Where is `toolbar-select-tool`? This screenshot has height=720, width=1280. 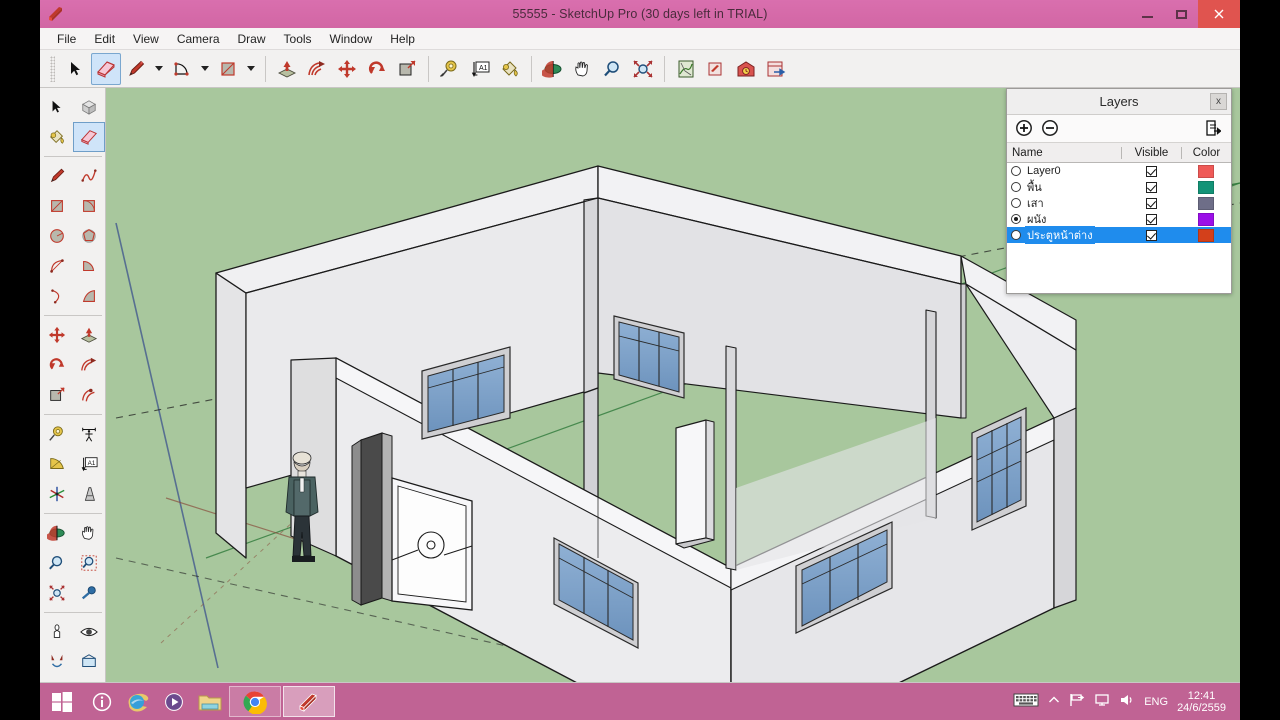
toolbar-select-tool is located at coordinates (76, 69).